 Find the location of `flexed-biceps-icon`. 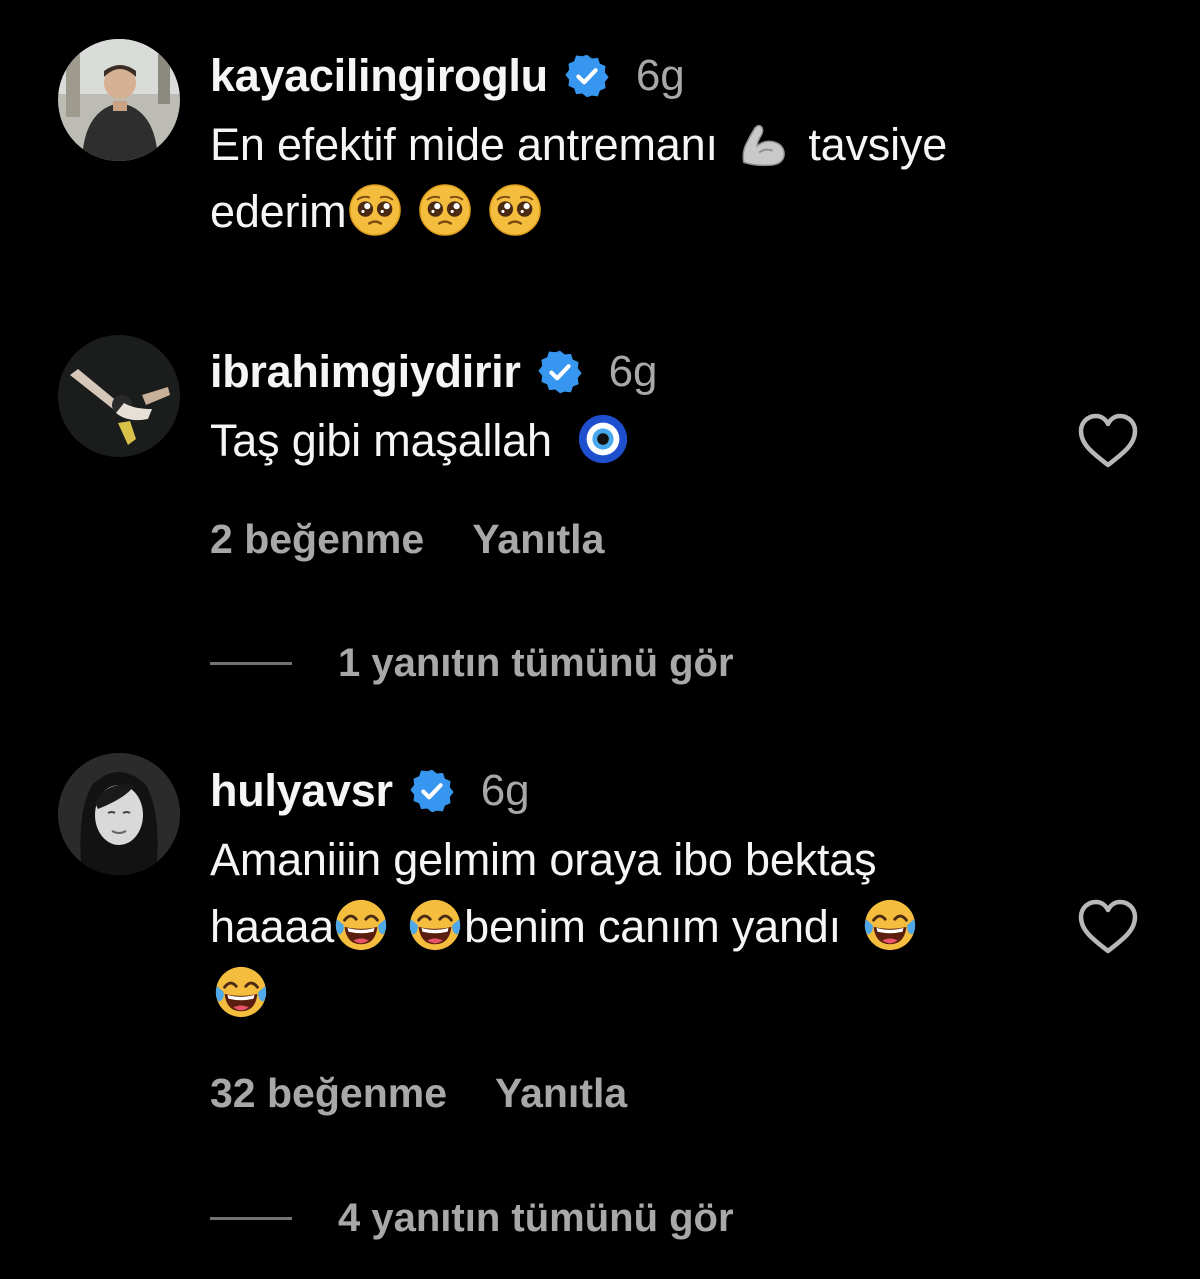

flexed-biceps-icon is located at coordinates (763, 143).